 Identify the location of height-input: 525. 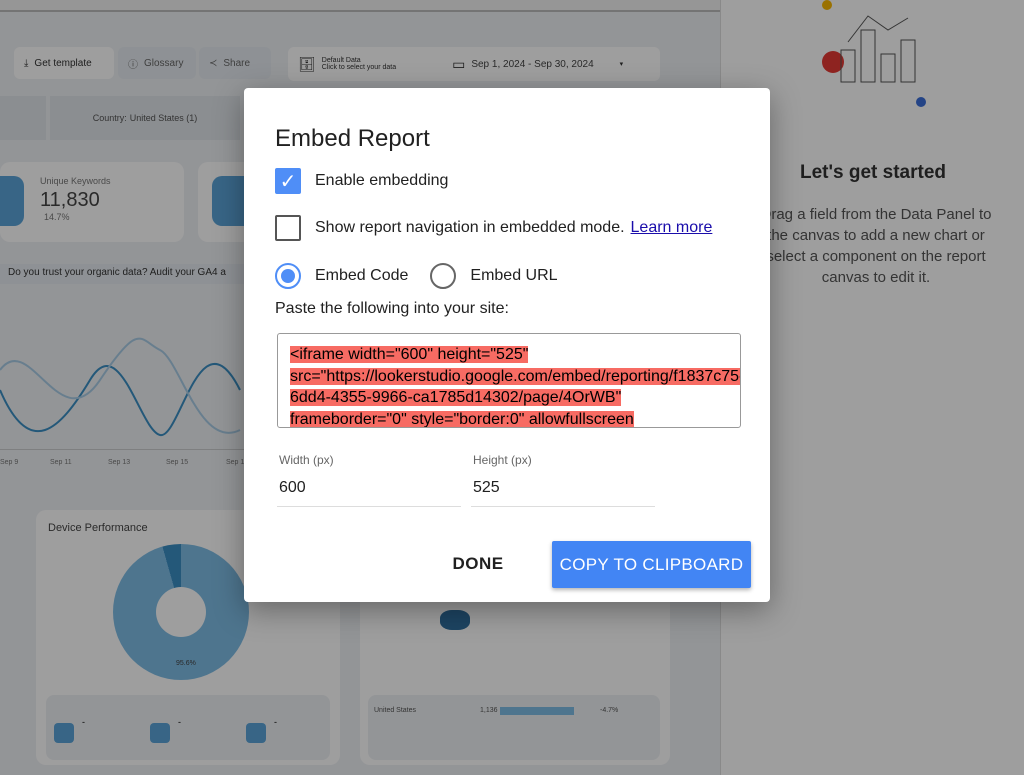
(563, 493).